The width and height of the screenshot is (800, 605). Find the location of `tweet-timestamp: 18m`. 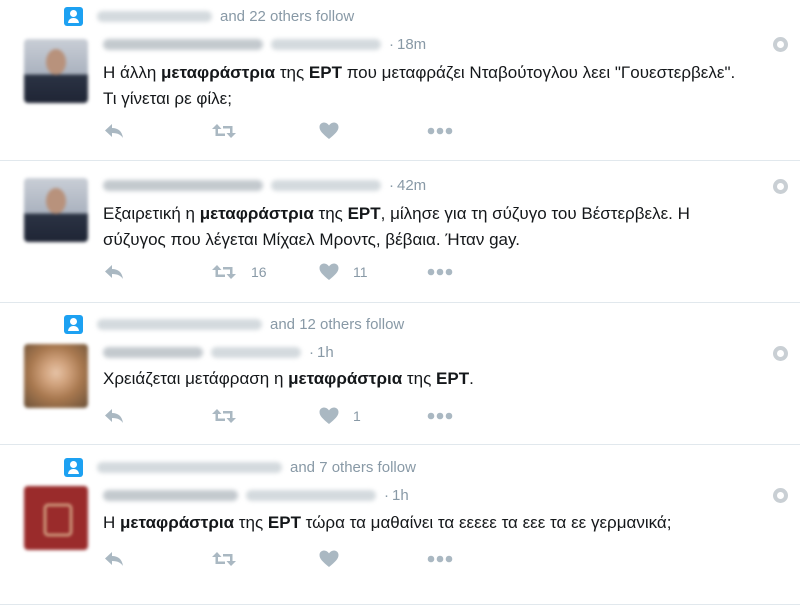

tweet-timestamp: 18m is located at coordinates (411, 44).